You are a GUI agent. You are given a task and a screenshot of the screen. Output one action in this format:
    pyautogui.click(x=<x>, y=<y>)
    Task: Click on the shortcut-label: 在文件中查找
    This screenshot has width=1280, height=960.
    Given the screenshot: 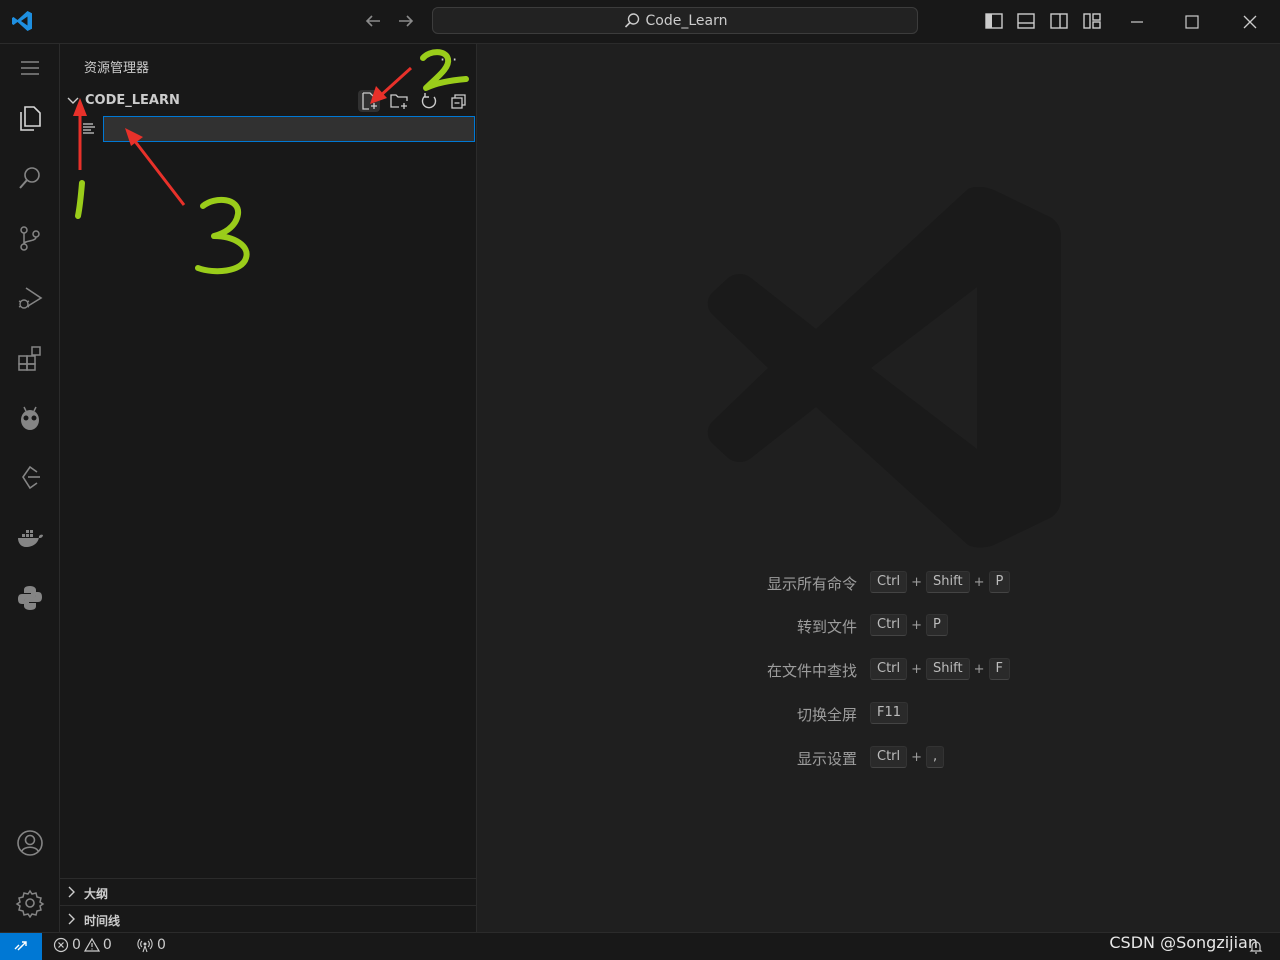 What is the action you would take?
    pyautogui.click(x=811, y=671)
    